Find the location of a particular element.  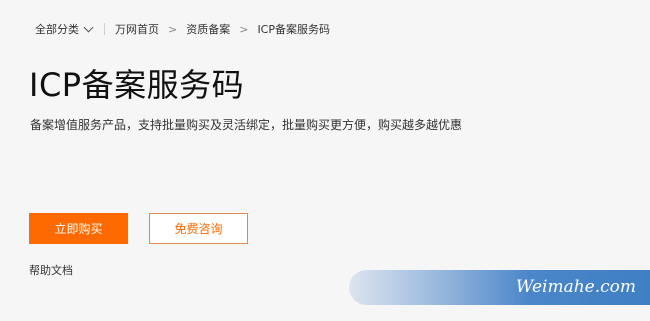

breadcrumb-current: ICP备案服务码 is located at coordinates (293, 29).